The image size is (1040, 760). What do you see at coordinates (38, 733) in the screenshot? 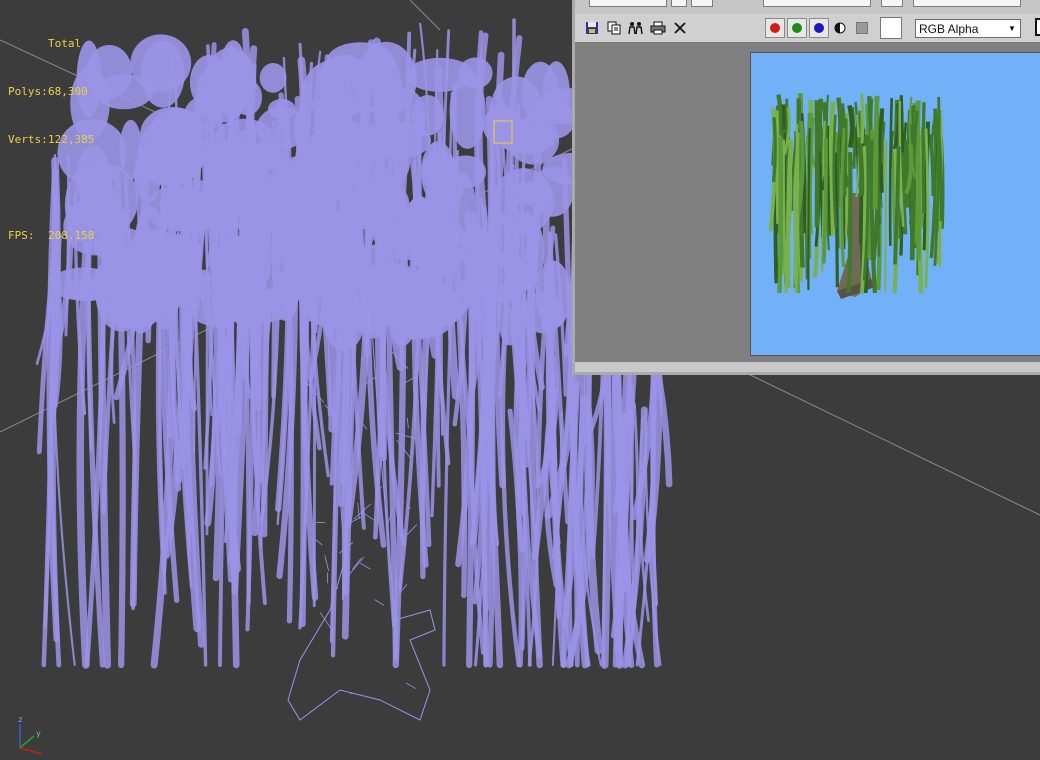
I see `axis-y-label: y` at bounding box center [38, 733].